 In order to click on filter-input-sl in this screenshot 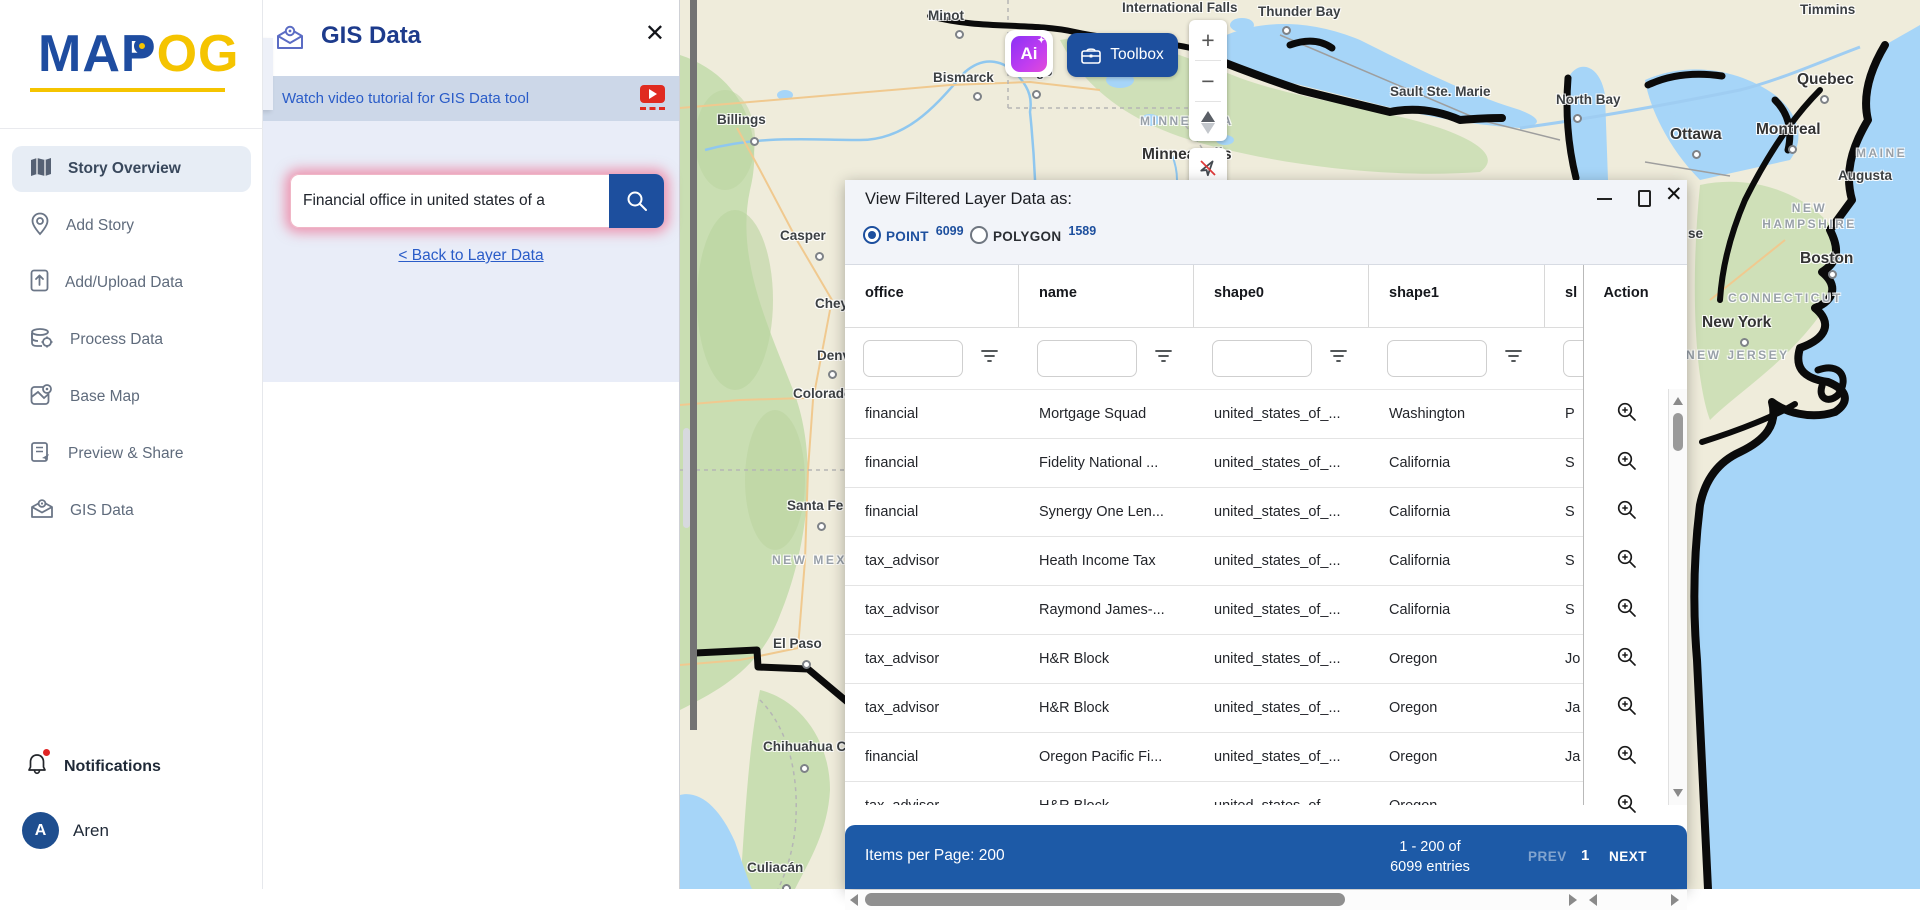, I will do `click(1573, 358)`.